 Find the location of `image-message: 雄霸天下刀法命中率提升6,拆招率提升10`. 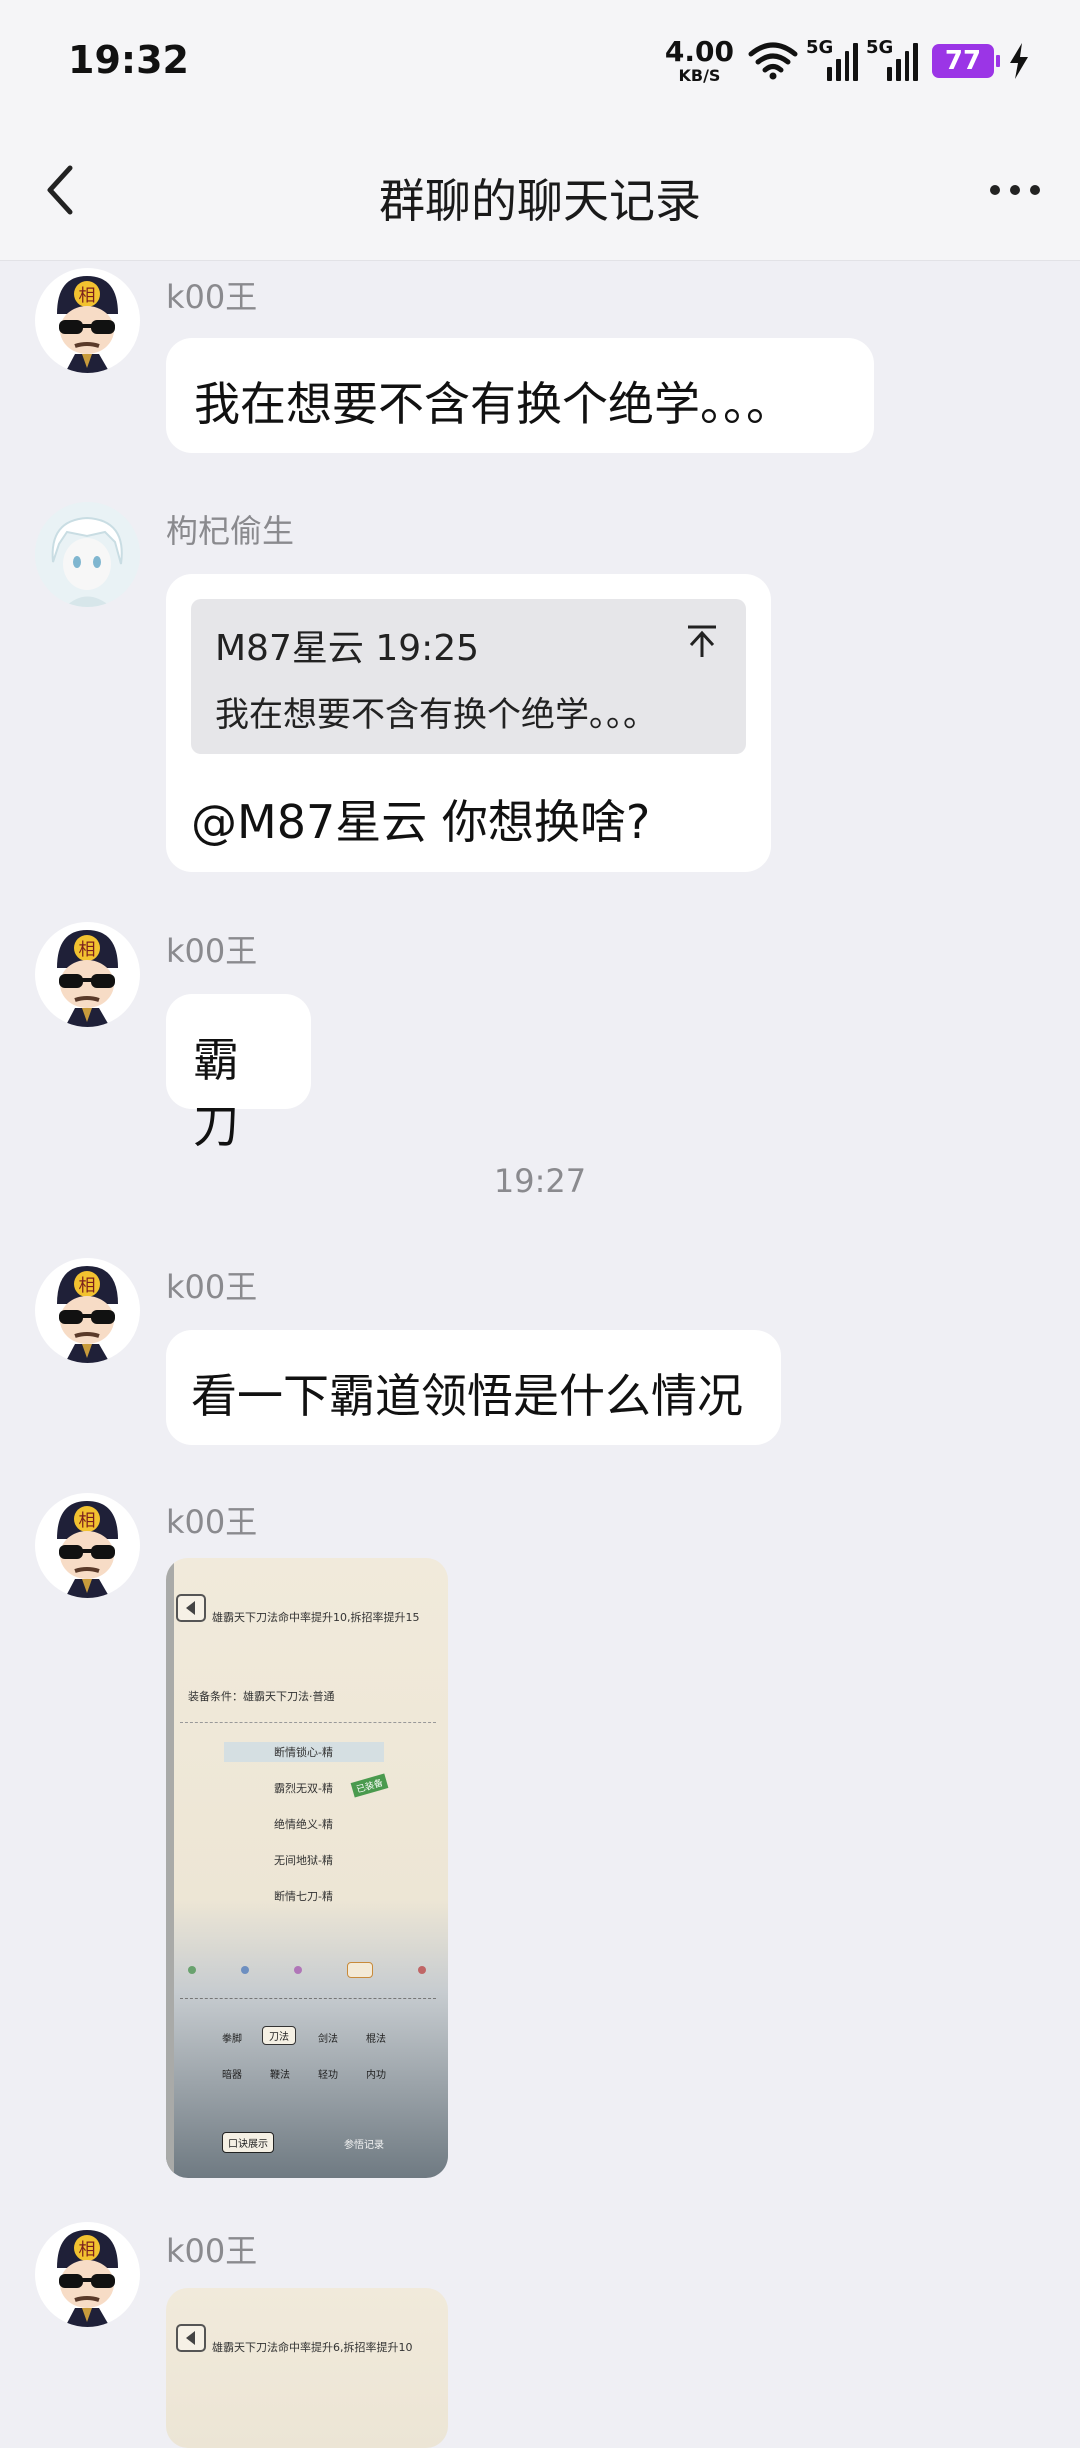

image-message: 雄霸天下刀法命中率提升6,拆招率提升10 is located at coordinates (307, 2368).